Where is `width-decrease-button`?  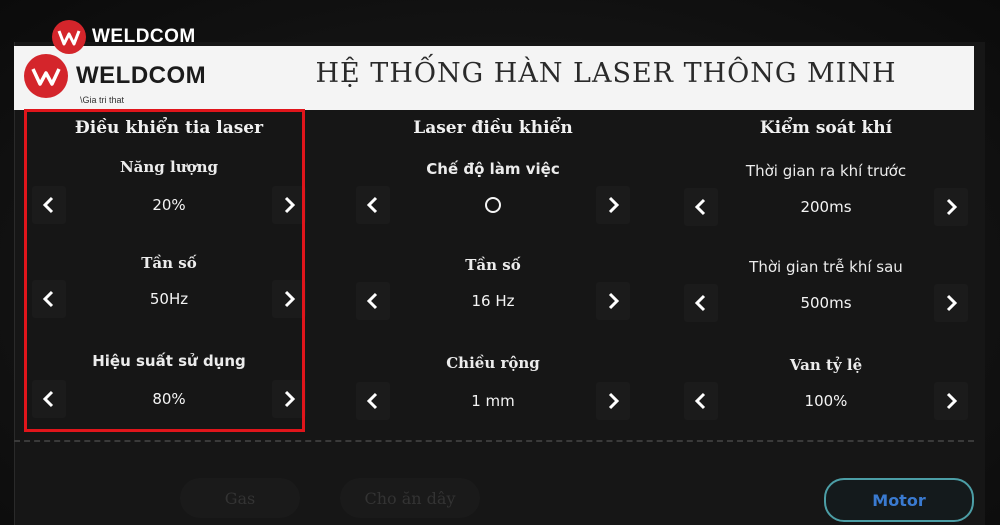
width-decrease-button is located at coordinates (373, 401).